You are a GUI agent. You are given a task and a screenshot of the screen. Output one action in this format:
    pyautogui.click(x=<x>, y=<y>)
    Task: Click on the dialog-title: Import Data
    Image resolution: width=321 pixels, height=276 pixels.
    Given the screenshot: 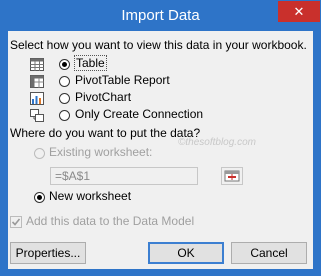 What is the action you would take?
    pyautogui.click(x=160, y=15)
    